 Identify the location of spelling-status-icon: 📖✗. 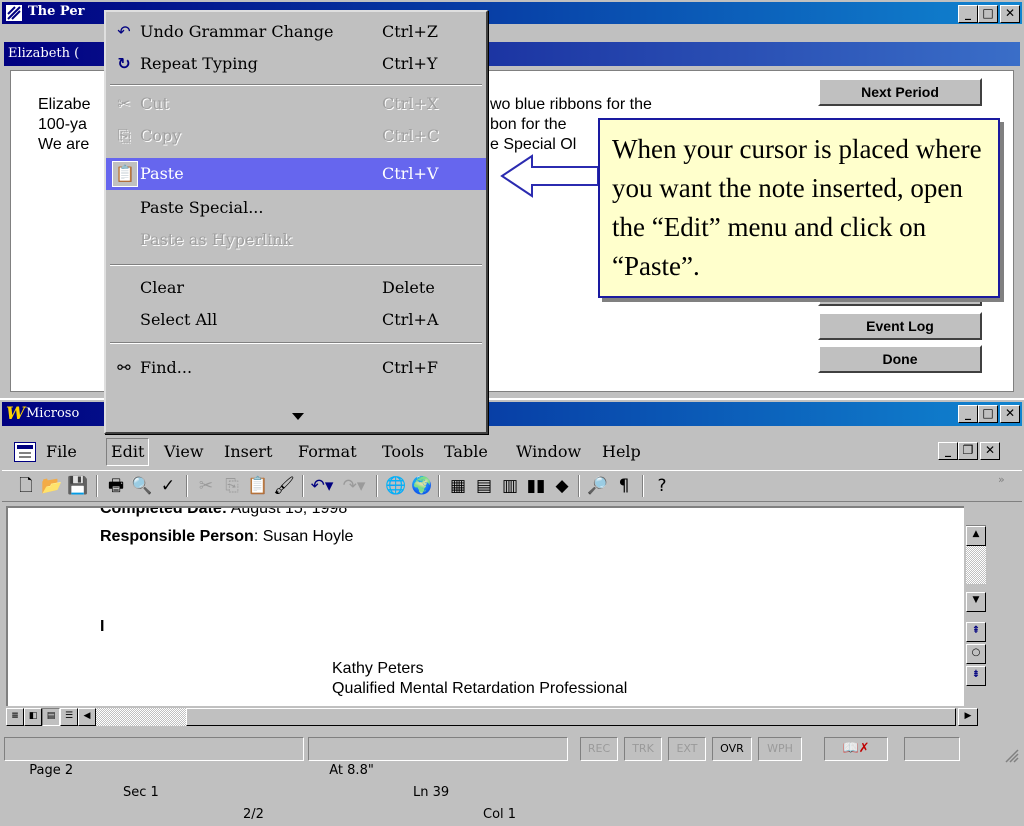
(856, 749).